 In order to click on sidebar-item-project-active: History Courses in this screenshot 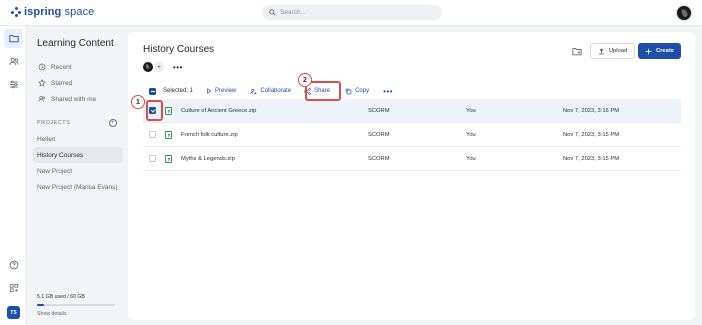, I will do `click(78, 155)`.